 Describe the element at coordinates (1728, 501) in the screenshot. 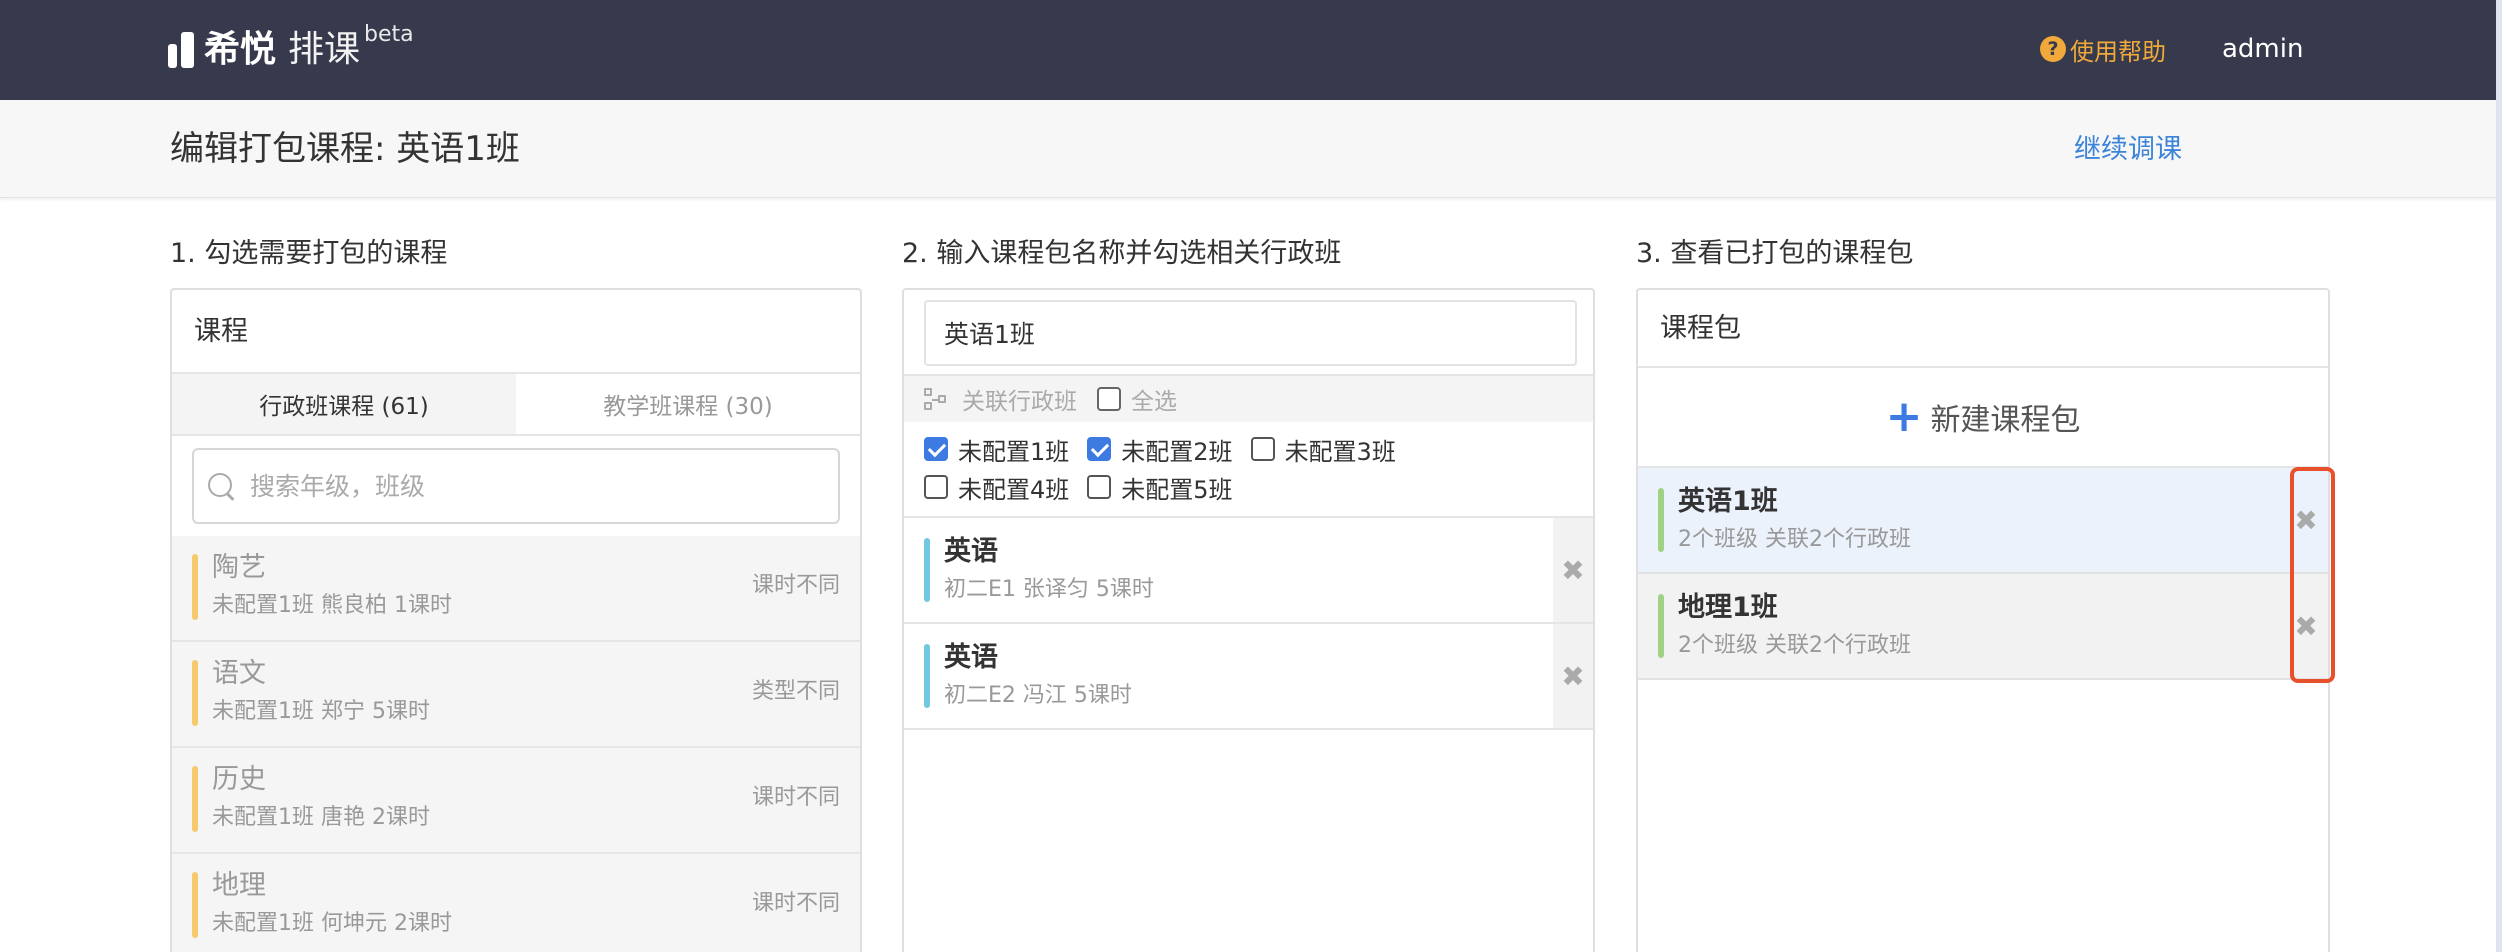

I see `package-name: 英语1班` at that location.